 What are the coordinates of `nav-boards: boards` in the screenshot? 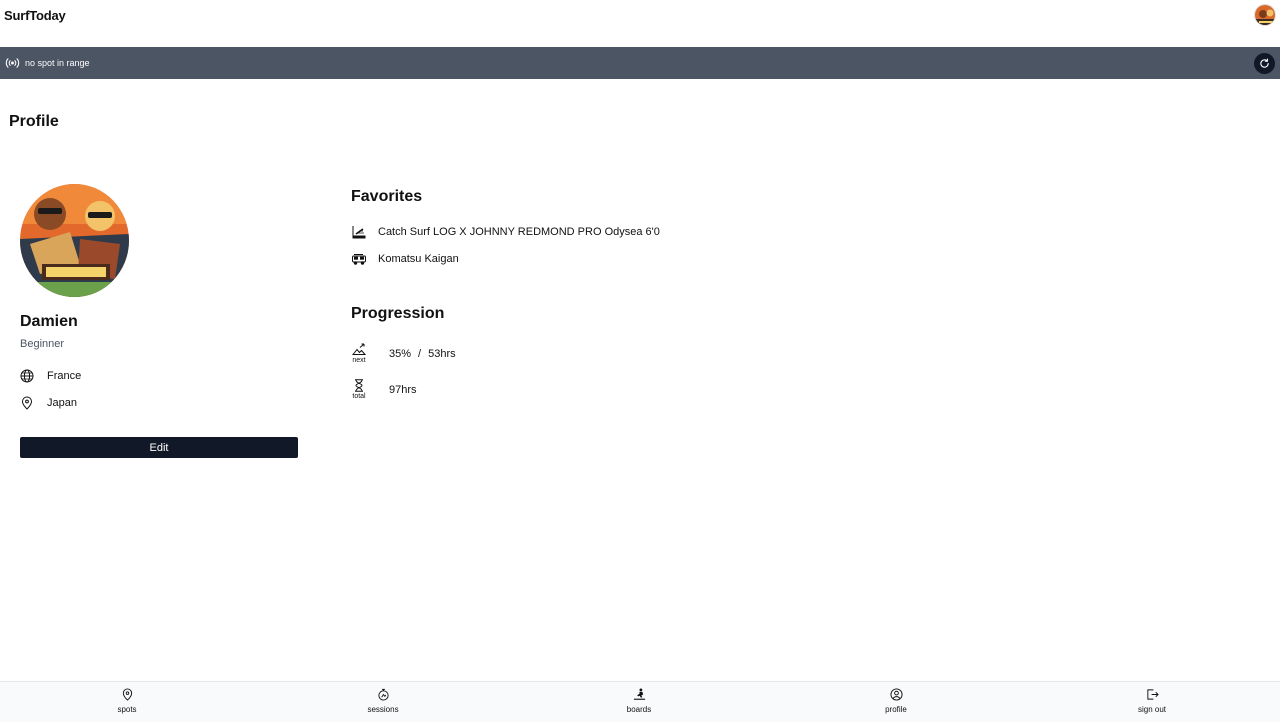 It's located at (639, 701).